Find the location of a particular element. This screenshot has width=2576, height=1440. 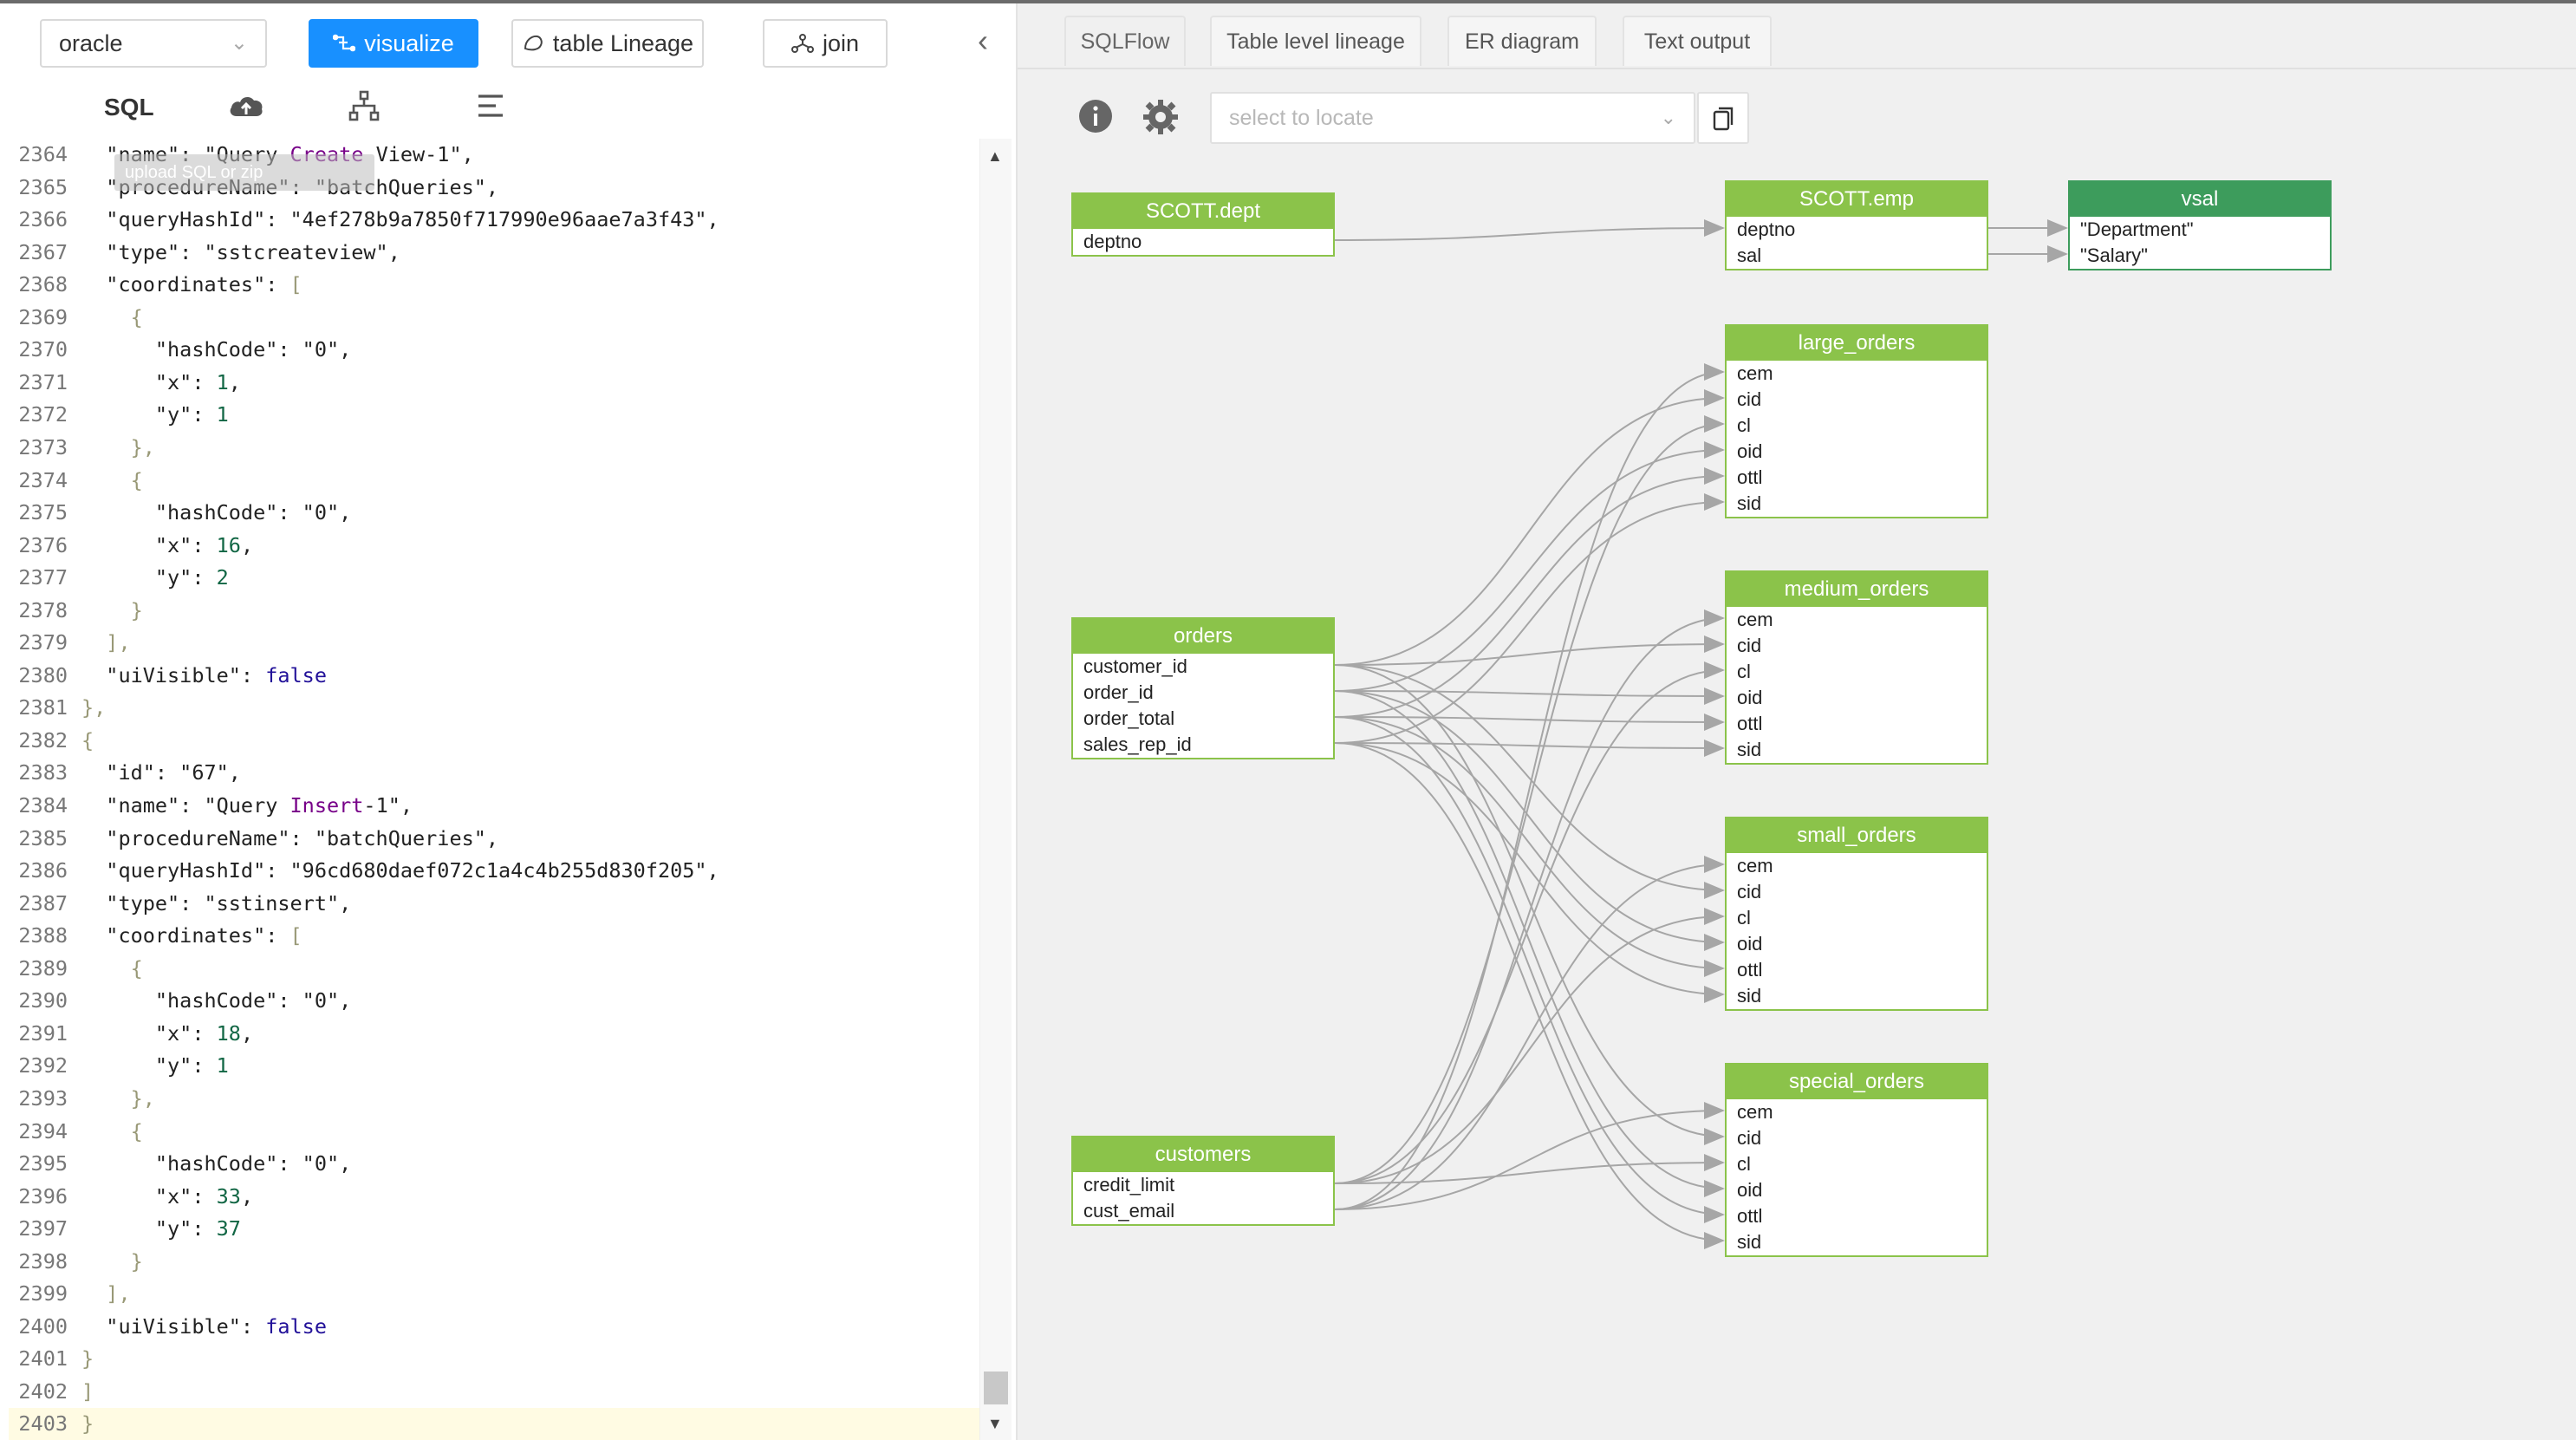

chevron-down-icon: ⌄ is located at coordinates (239, 43).